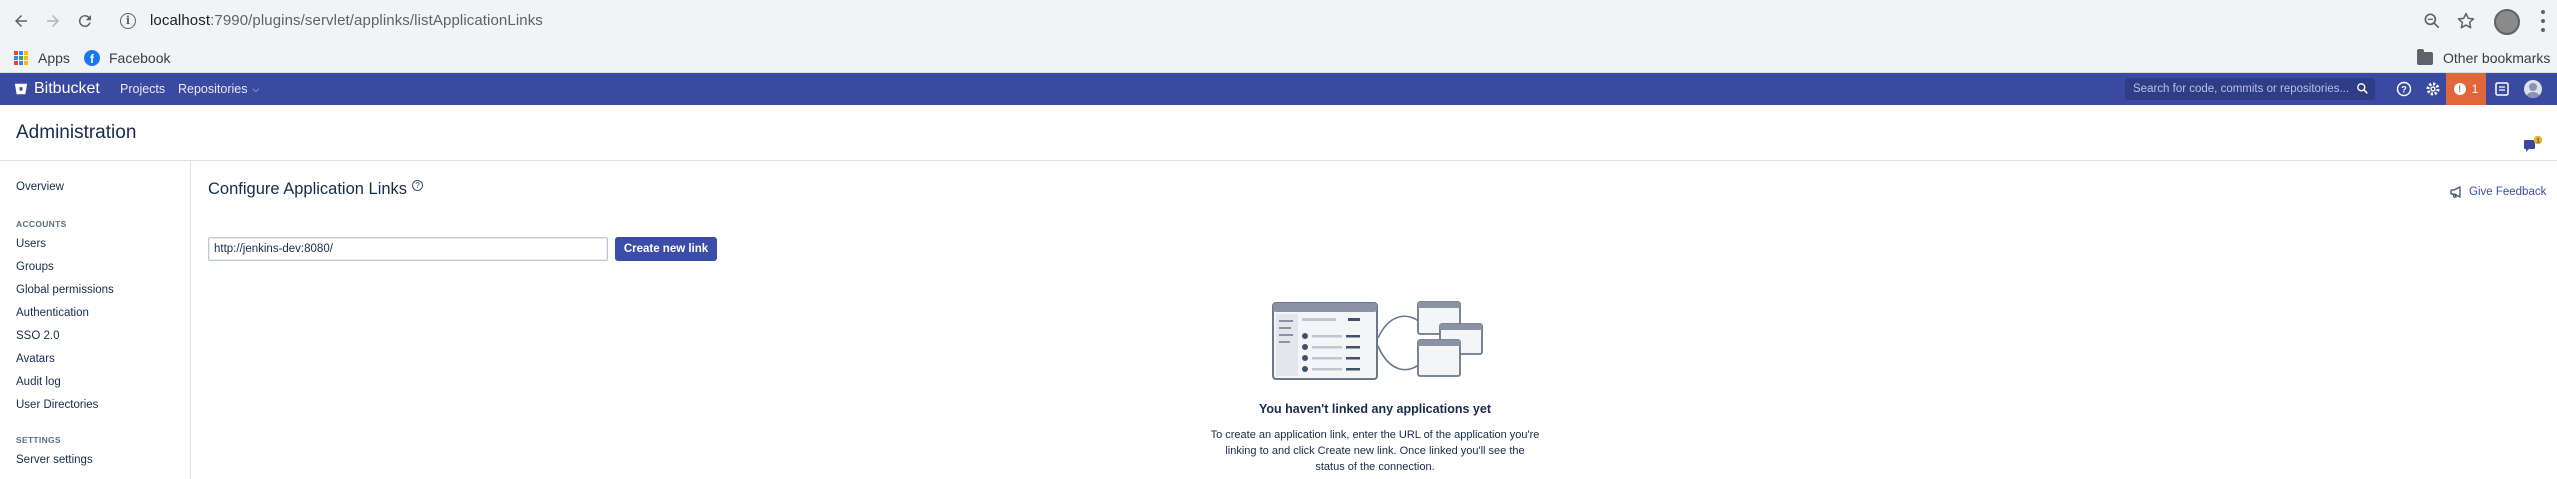 The width and height of the screenshot is (2557, 479). I want to click on chevron-down-icon: ⌵, so click(256, 88).